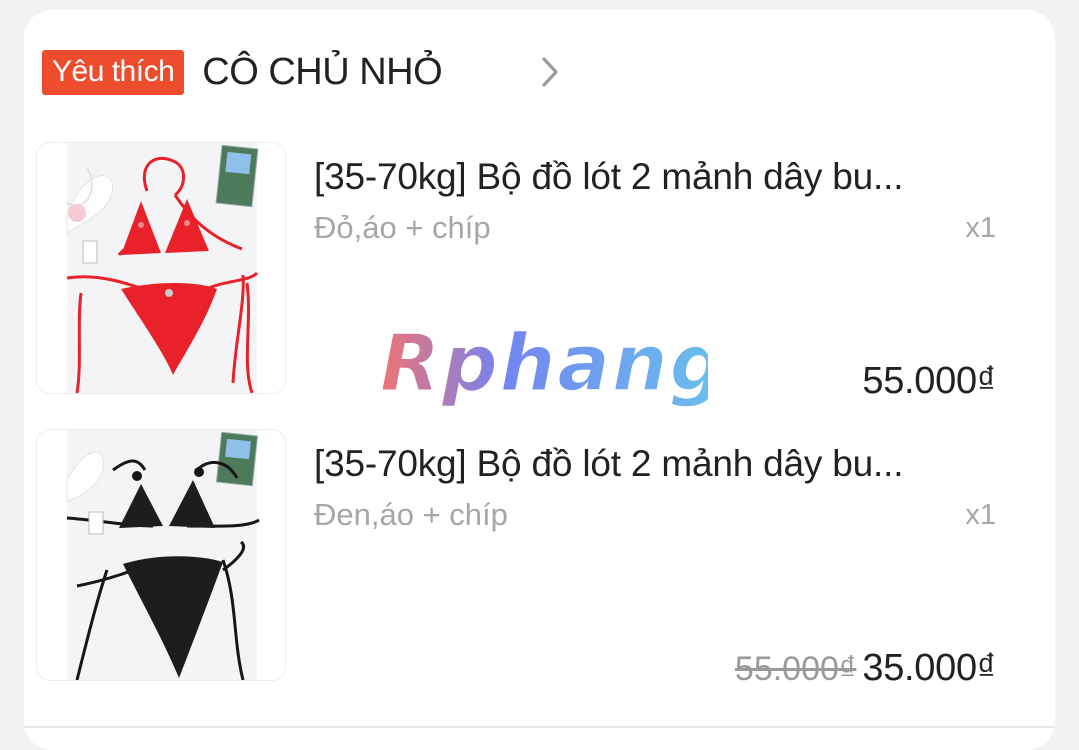  Describe the element at coordinates (402, 227) in the screenshot. I see `product-variant: Đỏ,áo + chíp` at that location.